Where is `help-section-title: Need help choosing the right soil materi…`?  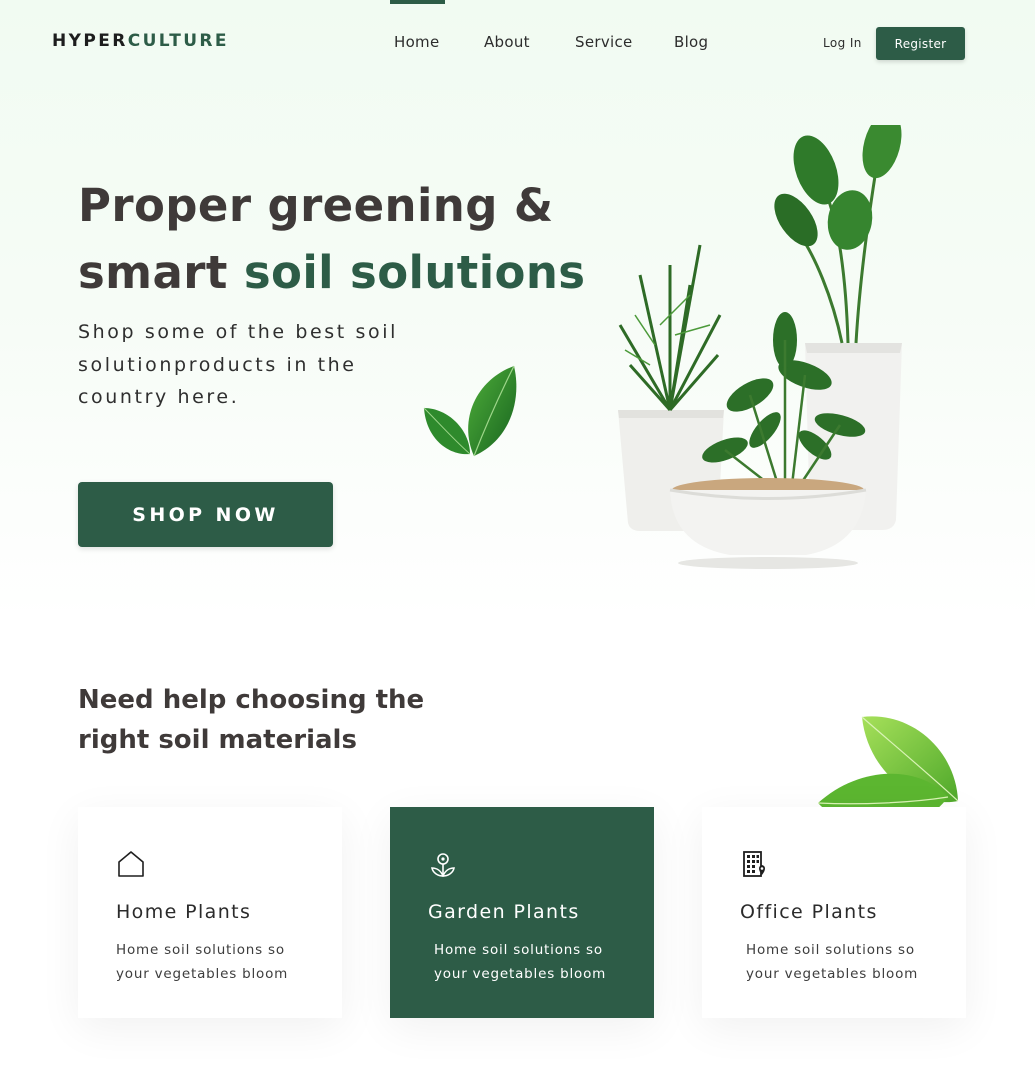 help-section-title: Need help choosing the right soil materi… is located at coordinates (251, 720).